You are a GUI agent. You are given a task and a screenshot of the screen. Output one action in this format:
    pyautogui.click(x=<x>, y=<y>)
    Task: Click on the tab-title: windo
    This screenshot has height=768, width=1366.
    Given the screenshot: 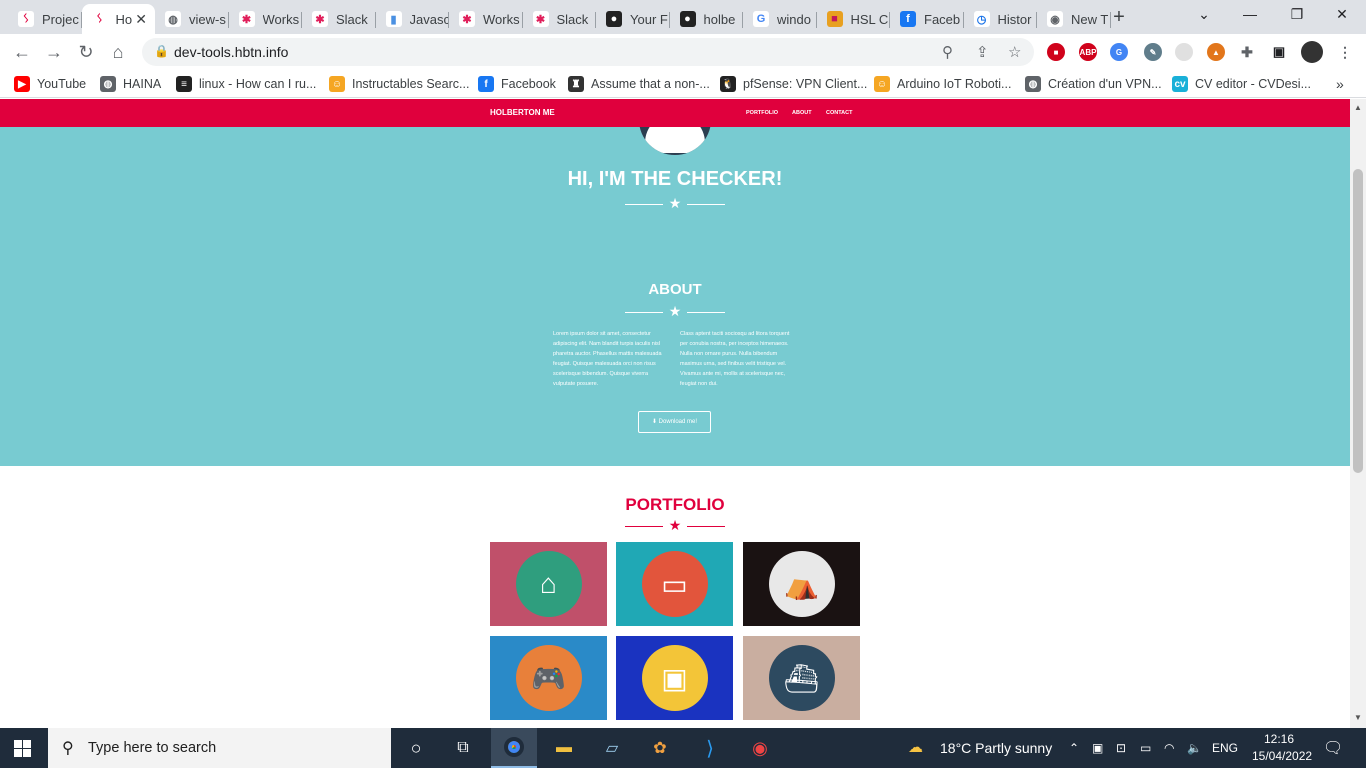 What is the action you would take?
    pyautogui.click(x=794, y=19)
    